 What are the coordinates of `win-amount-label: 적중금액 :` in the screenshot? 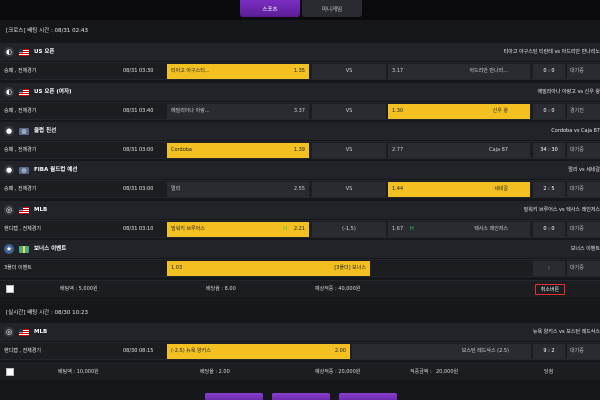 It's located at (421, 372).